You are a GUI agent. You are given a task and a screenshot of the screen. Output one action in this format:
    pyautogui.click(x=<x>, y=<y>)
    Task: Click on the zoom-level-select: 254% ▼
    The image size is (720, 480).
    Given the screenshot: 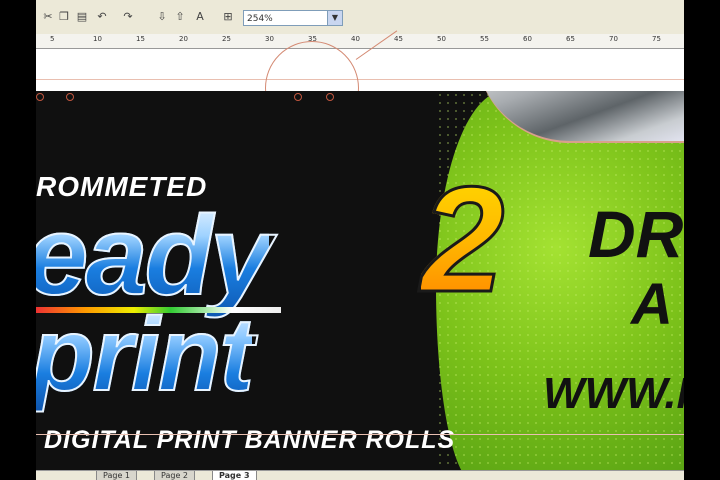 What is the action you would take?
    pyautogui.click(x=293, y=18)
    